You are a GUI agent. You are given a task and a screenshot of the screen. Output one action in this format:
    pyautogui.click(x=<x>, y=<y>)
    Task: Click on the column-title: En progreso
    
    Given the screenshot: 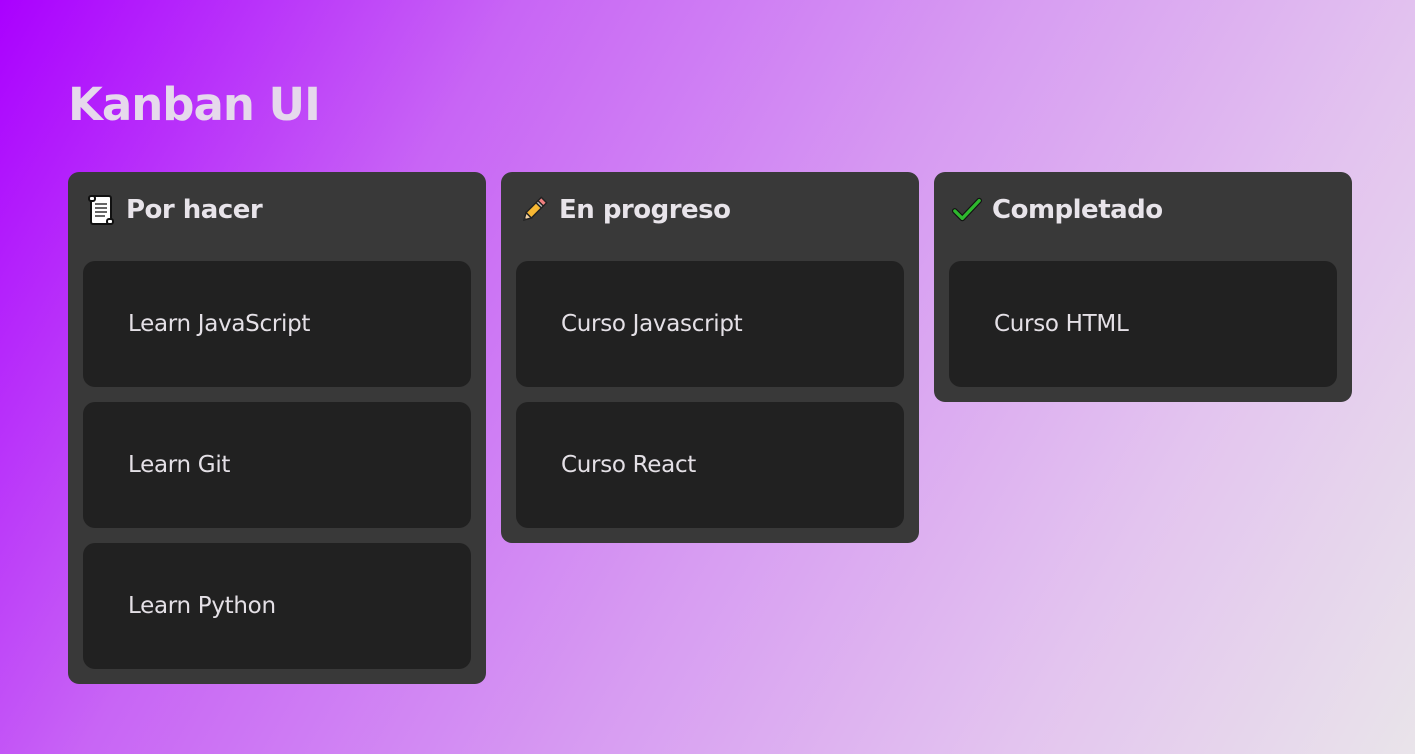 What is the action you would take?
    pyautogui.click(x=645, y=209)
    